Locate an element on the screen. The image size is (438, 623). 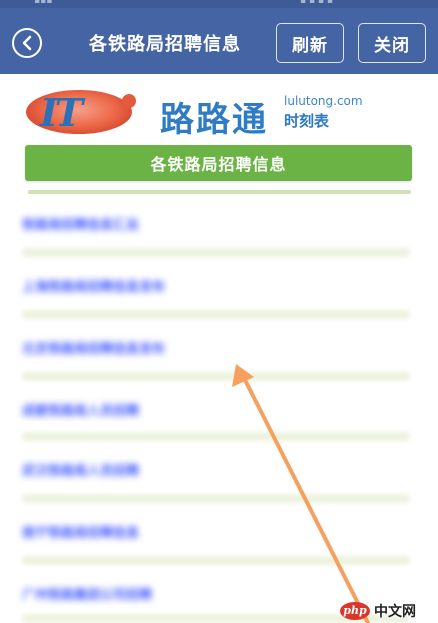
annotation-arrow-icon is located at coordinates (301, 493).